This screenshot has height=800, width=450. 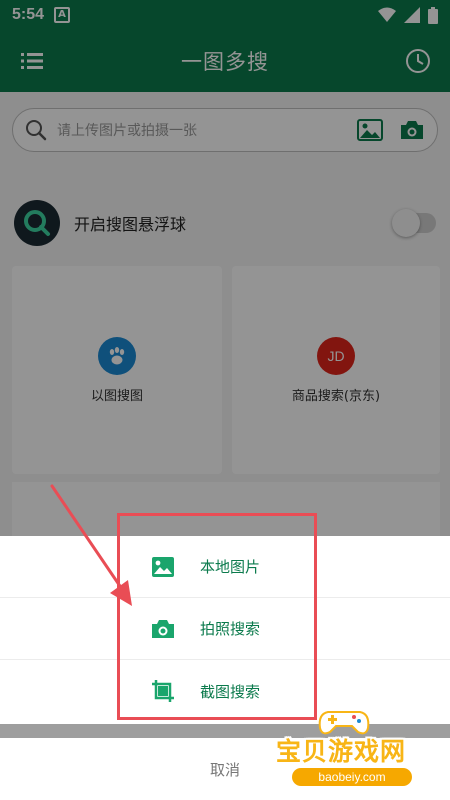 What do you see at coordinates (352, 777) in the screenshot?
I see `watermark-url: baobeiy.com` at bounding box center [352, 777].